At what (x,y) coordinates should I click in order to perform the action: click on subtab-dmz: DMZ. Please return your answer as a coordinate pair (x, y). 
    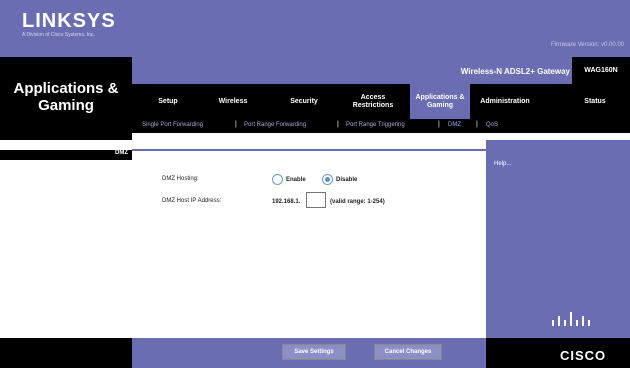
    Looking at the image, I should click on (454, 125).